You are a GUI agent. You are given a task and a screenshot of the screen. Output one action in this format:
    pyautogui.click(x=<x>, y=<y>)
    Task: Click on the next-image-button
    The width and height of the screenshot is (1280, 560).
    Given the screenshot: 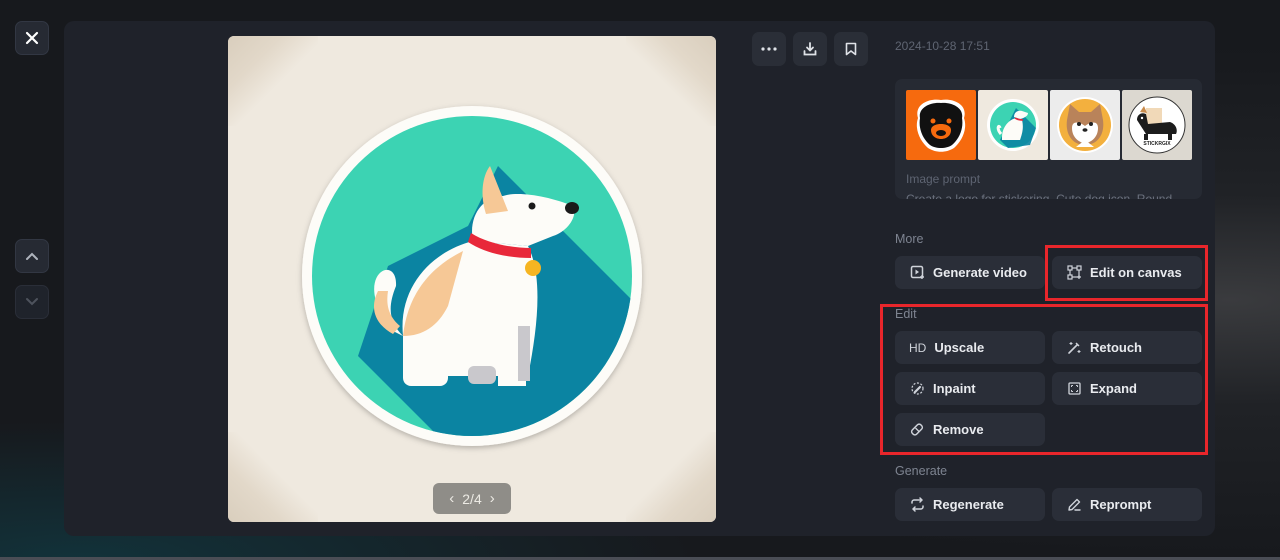 What is the action you would take?
    pyautogui.click(x=32, y=302)
    